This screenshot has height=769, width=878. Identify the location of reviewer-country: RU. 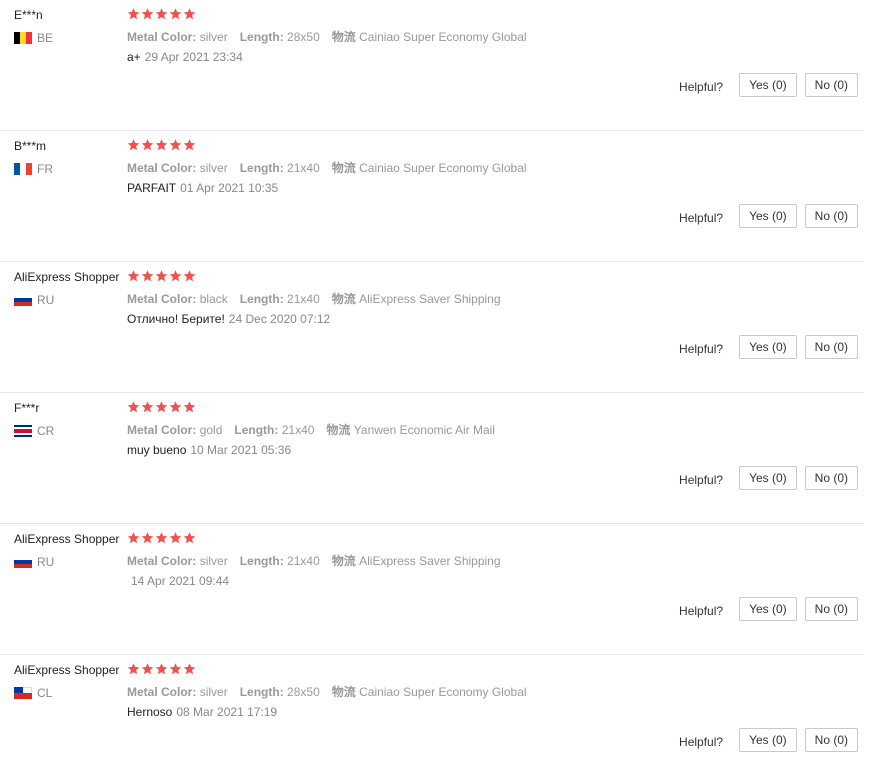
(34, 300).